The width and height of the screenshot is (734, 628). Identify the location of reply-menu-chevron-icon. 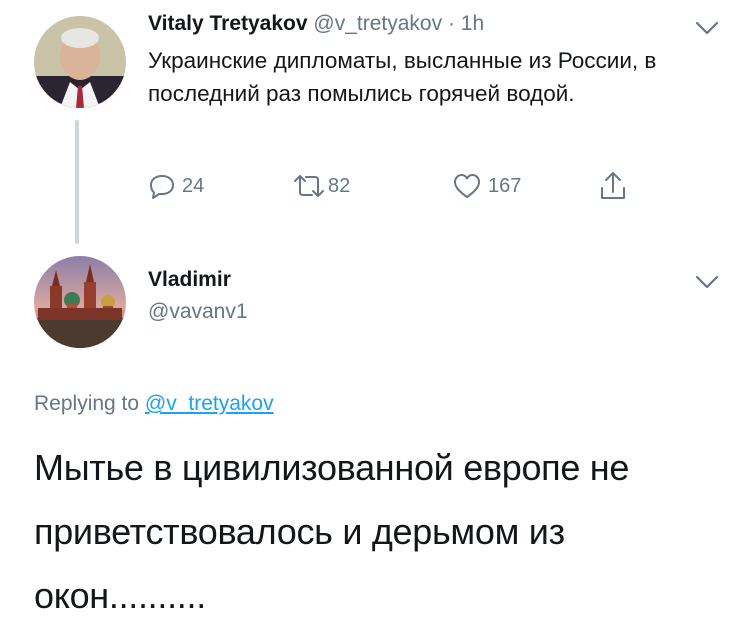
(707, 284).